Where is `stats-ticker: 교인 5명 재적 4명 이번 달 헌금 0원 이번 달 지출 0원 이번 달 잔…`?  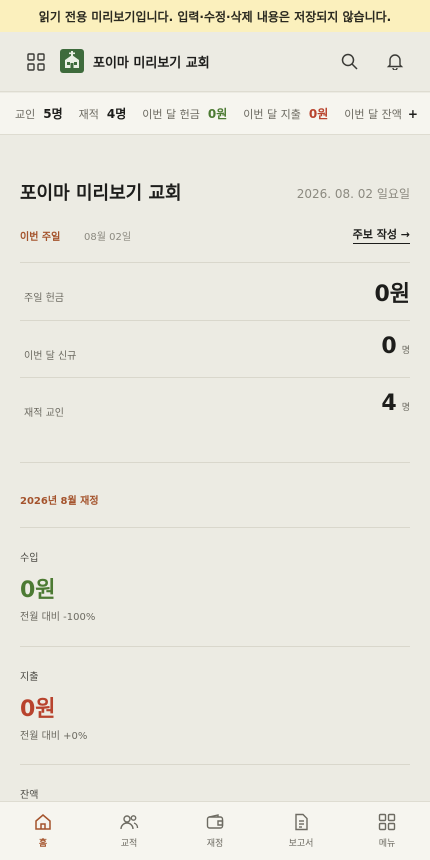
stats-ticker: 교인 5명 재적 4명 이번 달 헌금 0원 이번 달 지출 0원 이번 달 잔… is located at coordinates (215, 114).